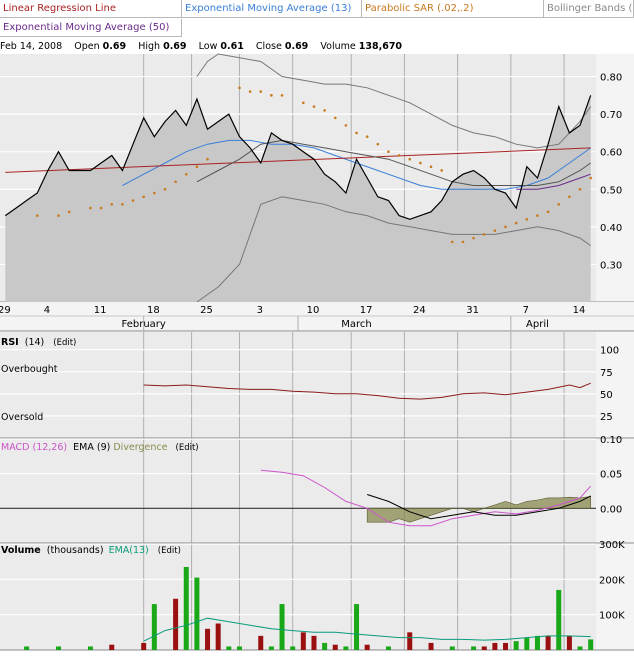  What do you see at coordinates (356, 324) in the screenshot?
I see `month-label: March` at bounding box center [356, 324].